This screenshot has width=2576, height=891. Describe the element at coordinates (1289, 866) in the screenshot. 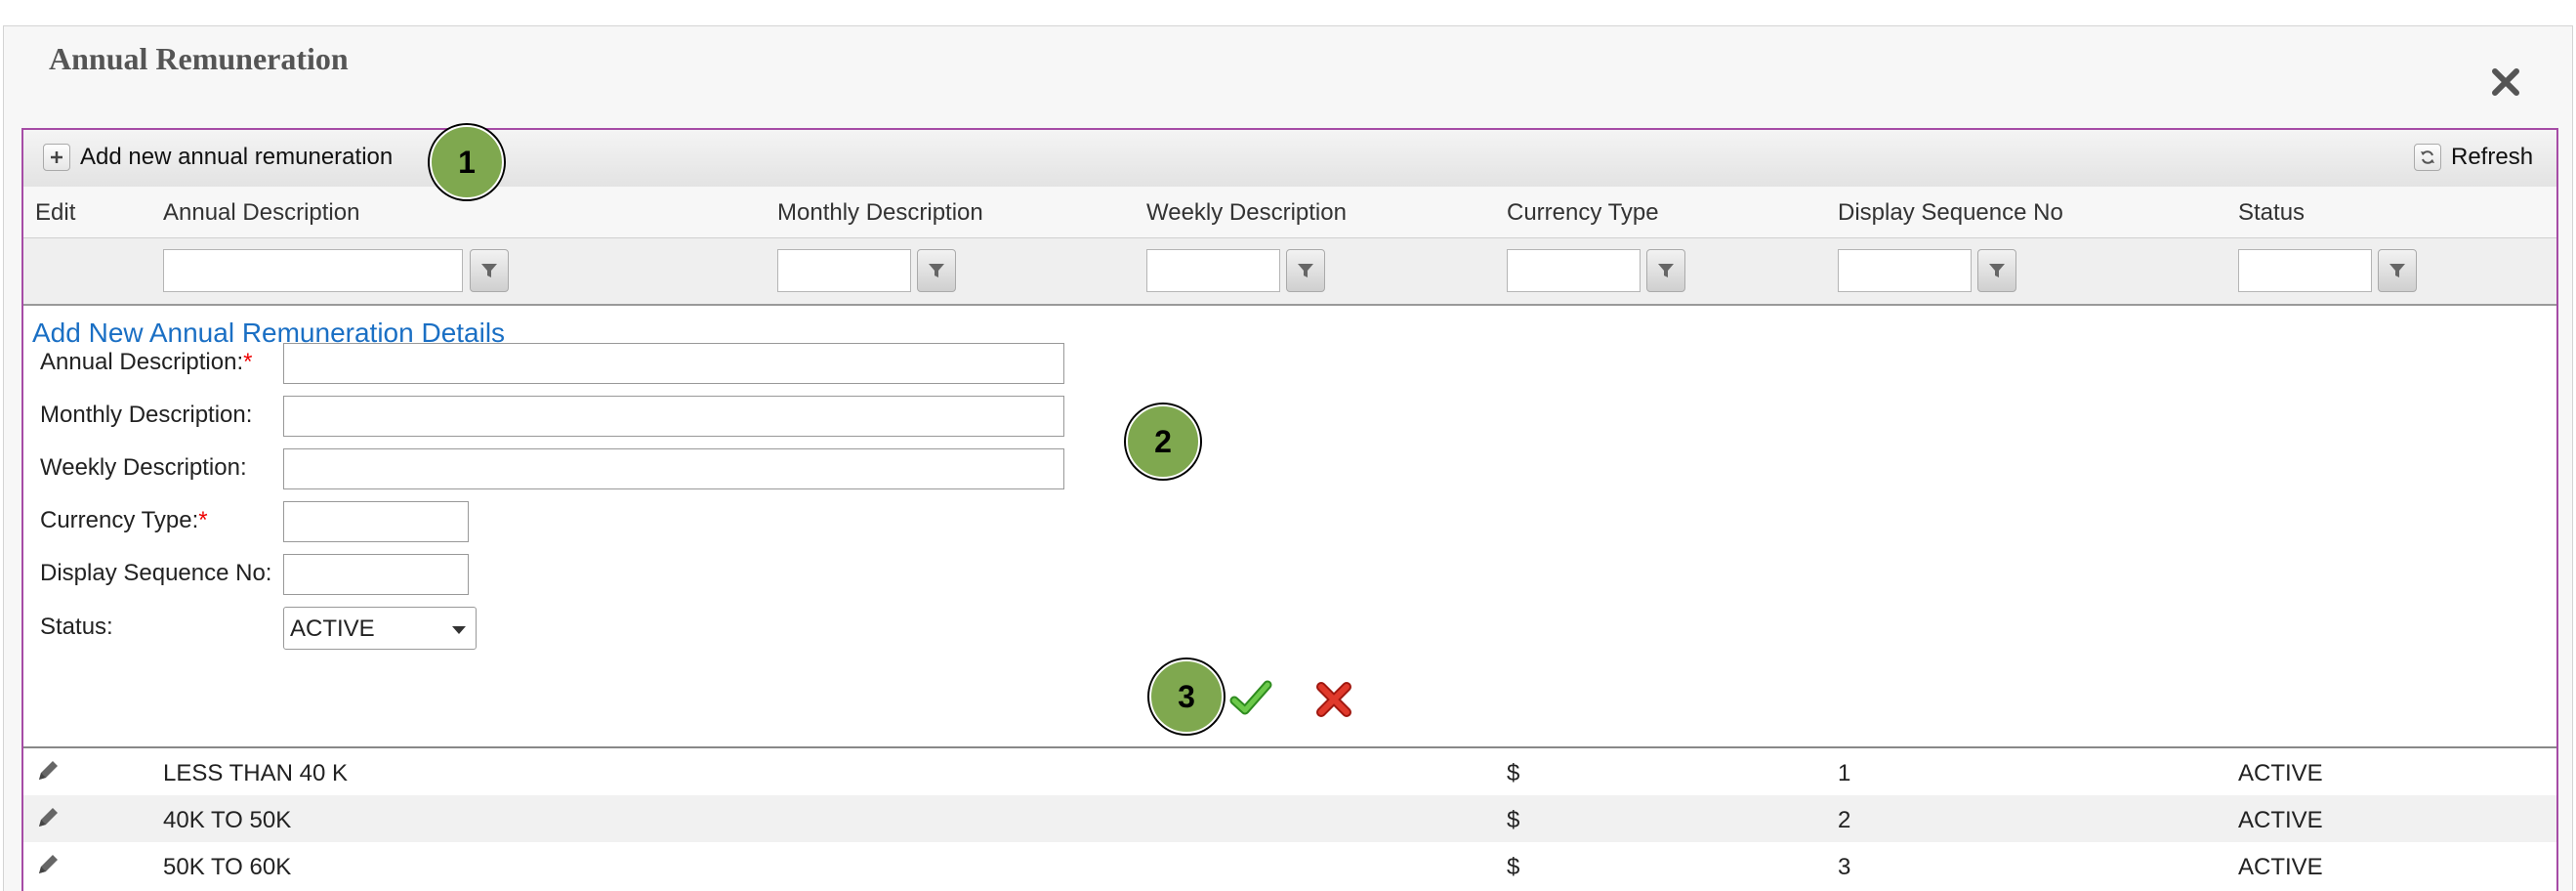

I see `table-row: 50K TO 60K $ 3 ACTIVE` at that location.